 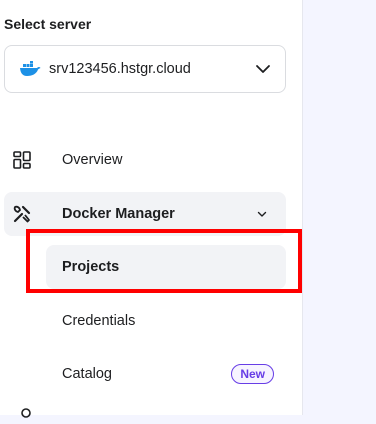 I want to click on grid-icon, so click(x=22, y=160).